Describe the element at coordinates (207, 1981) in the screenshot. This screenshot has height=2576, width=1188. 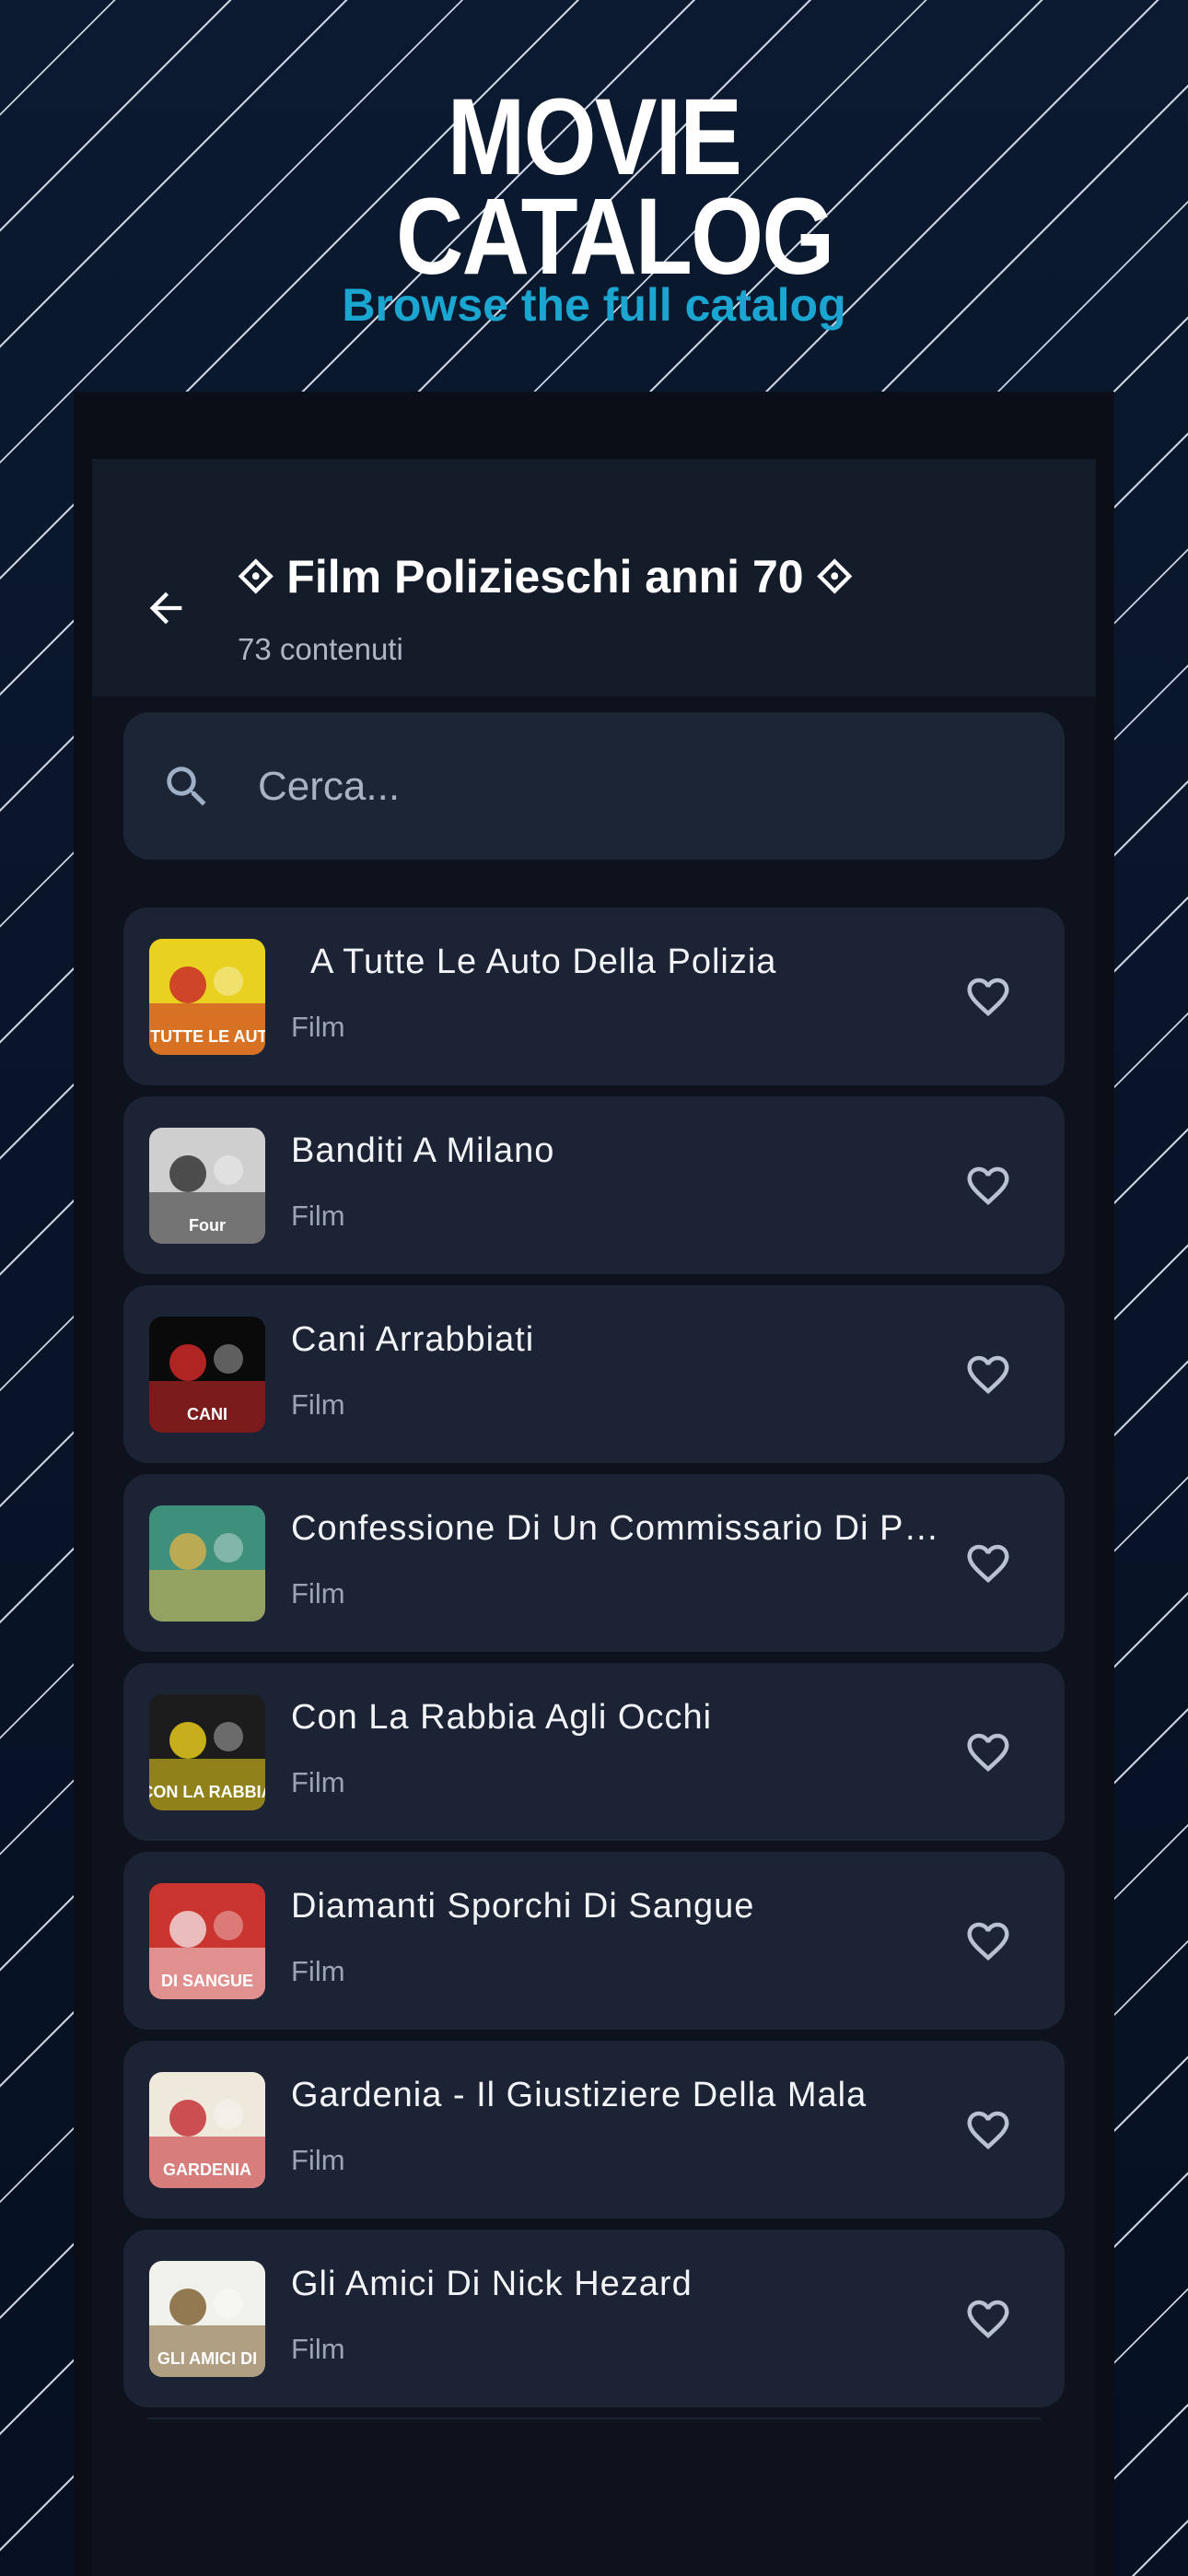
I see `poster-caption: DI SANGUE` at that location.